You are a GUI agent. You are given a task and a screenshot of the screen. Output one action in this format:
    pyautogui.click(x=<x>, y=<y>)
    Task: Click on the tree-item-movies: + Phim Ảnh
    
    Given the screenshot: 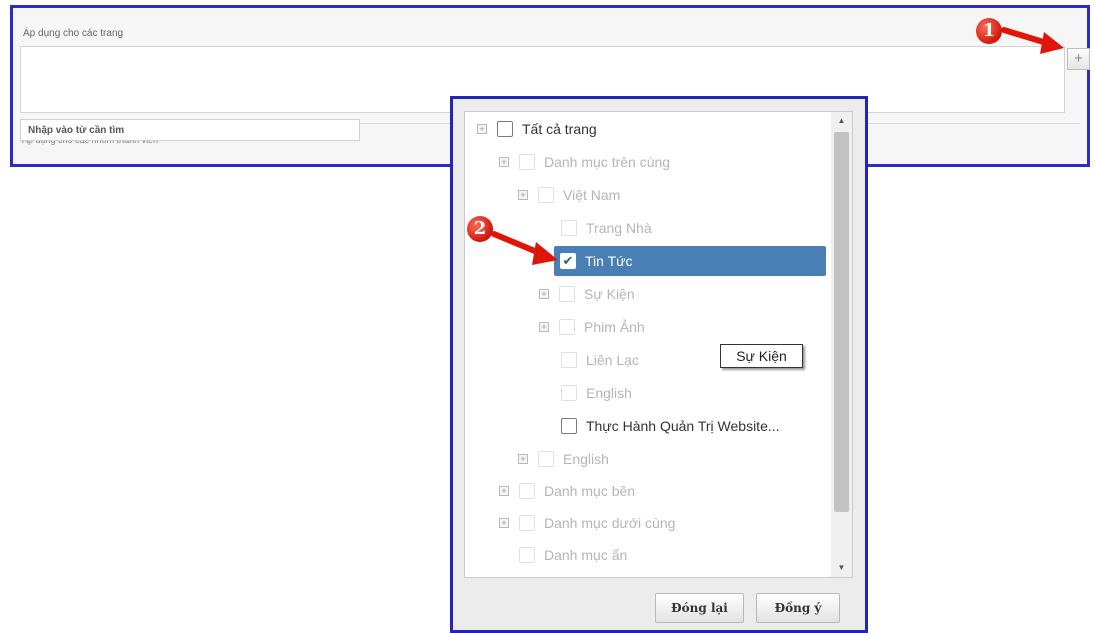 What is the action you would take?
    pyautogui.click(x=592, y=327)
    